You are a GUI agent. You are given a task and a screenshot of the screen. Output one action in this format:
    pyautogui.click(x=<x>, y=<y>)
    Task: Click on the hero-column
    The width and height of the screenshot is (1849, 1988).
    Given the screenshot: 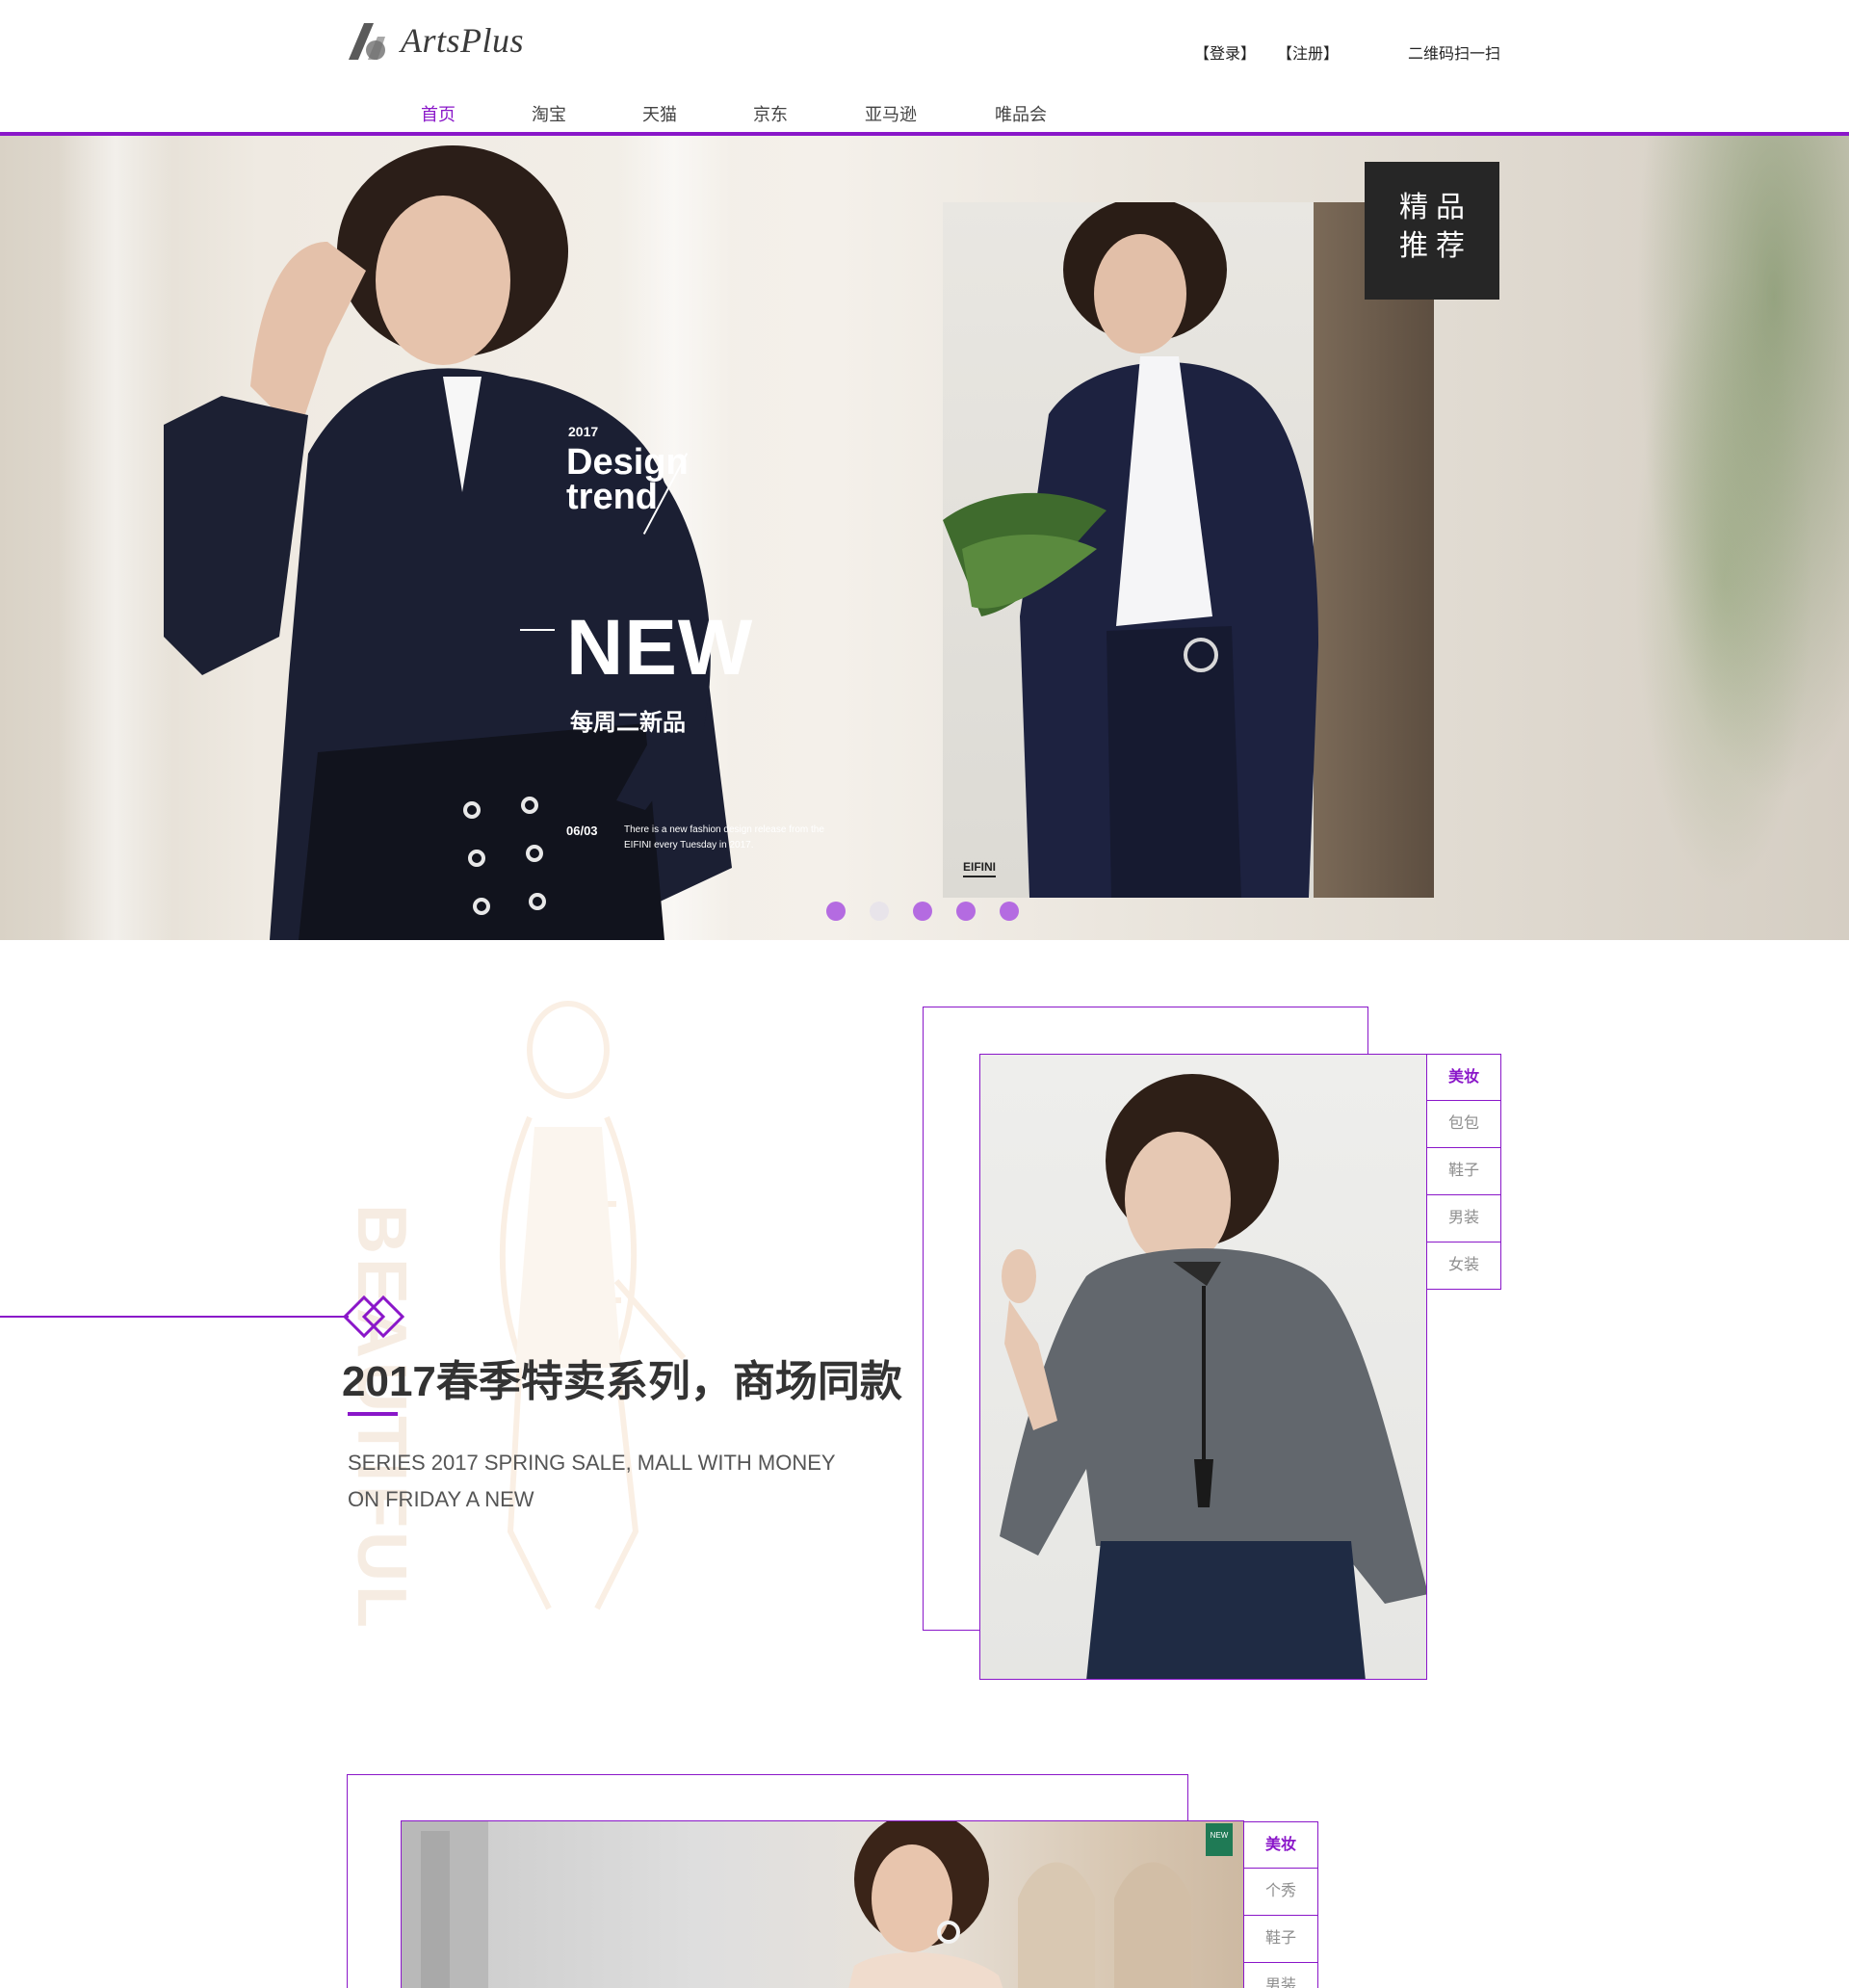 What is the action you would take?
    pyautogui.click(x=115, y=538)
    